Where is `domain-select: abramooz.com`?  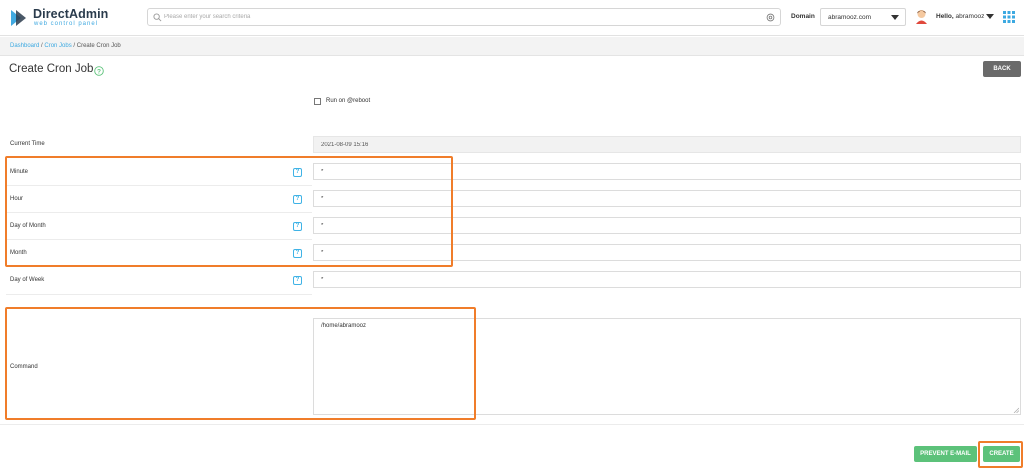 domain-select: abramooz.com is located at coordinates (863, 17).